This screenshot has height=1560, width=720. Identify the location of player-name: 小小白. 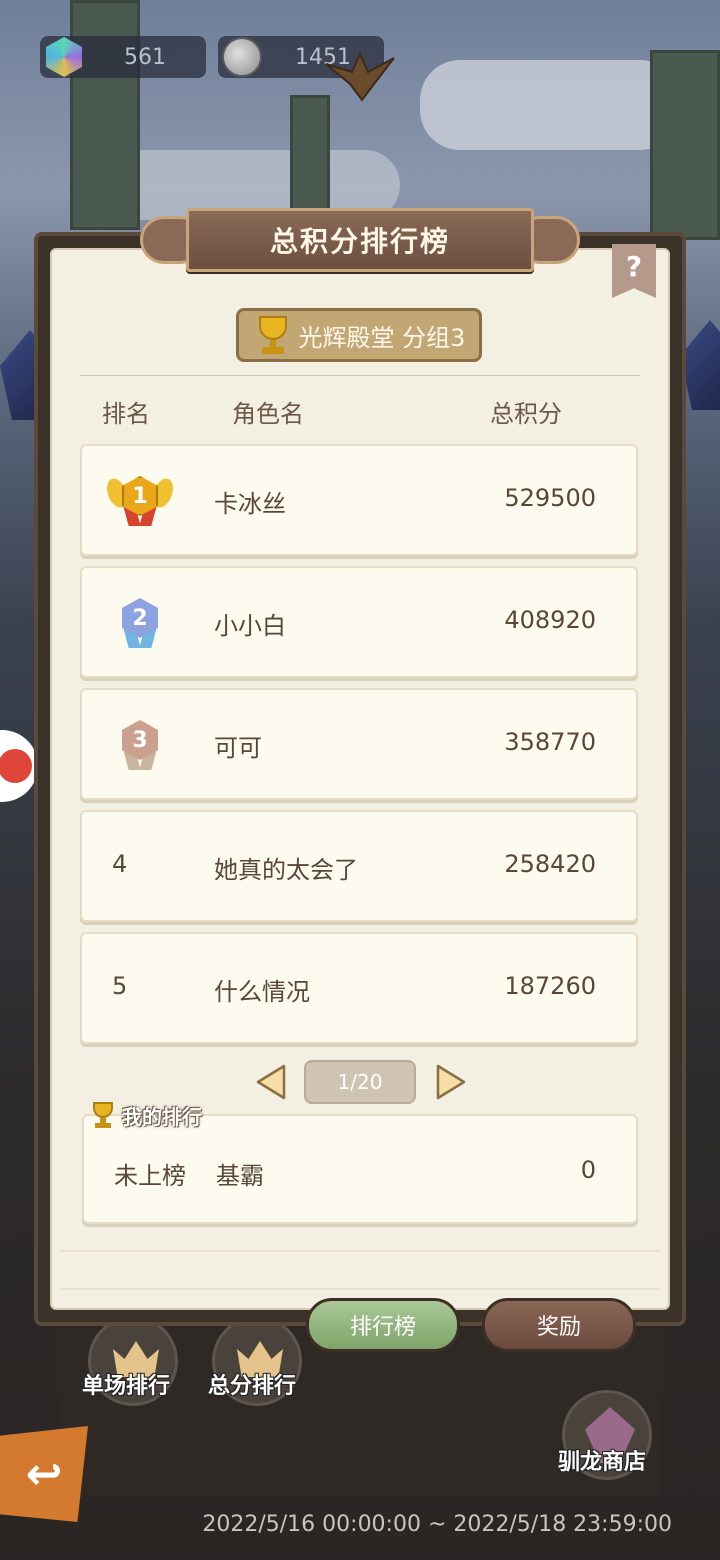
(250, 626).